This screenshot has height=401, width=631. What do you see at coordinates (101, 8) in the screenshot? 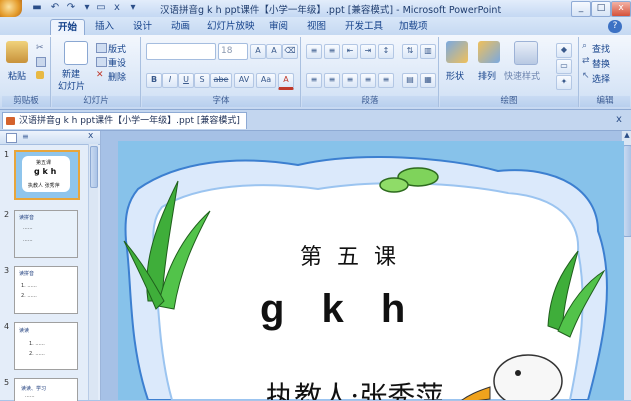
I see `new-document-icon: ▭` at bounding box center [101, 8].